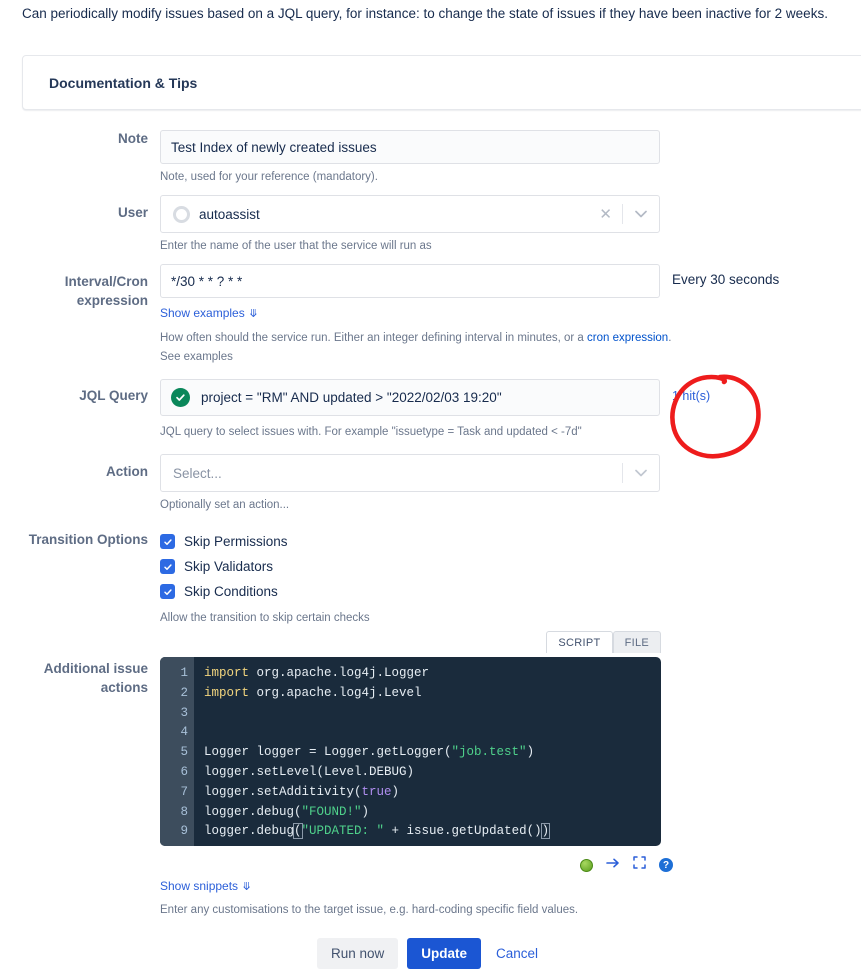 The image size is (861, 970). I want to click on form-footer: Run now Update Cancel, so click(430, 953).